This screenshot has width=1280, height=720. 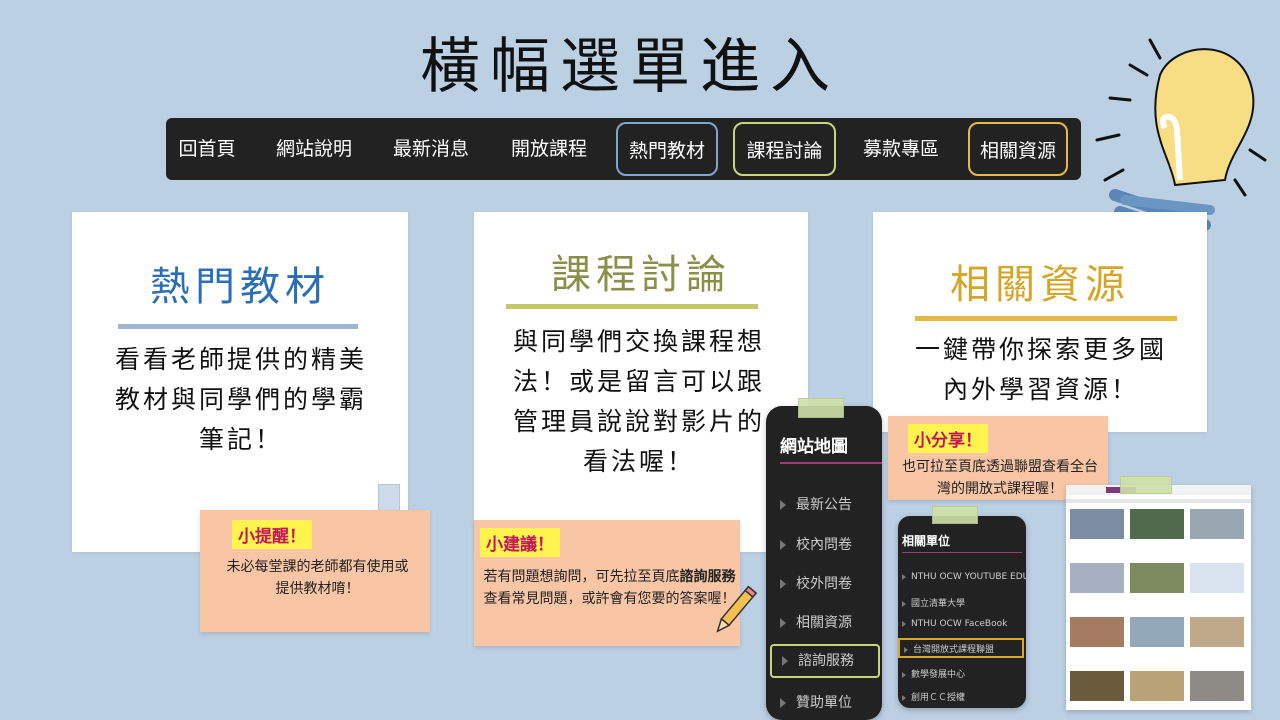 What do you see at coordinates (737, 609) in the screenshot?
I see `pencil-icon` at bounding box center [737, 609].